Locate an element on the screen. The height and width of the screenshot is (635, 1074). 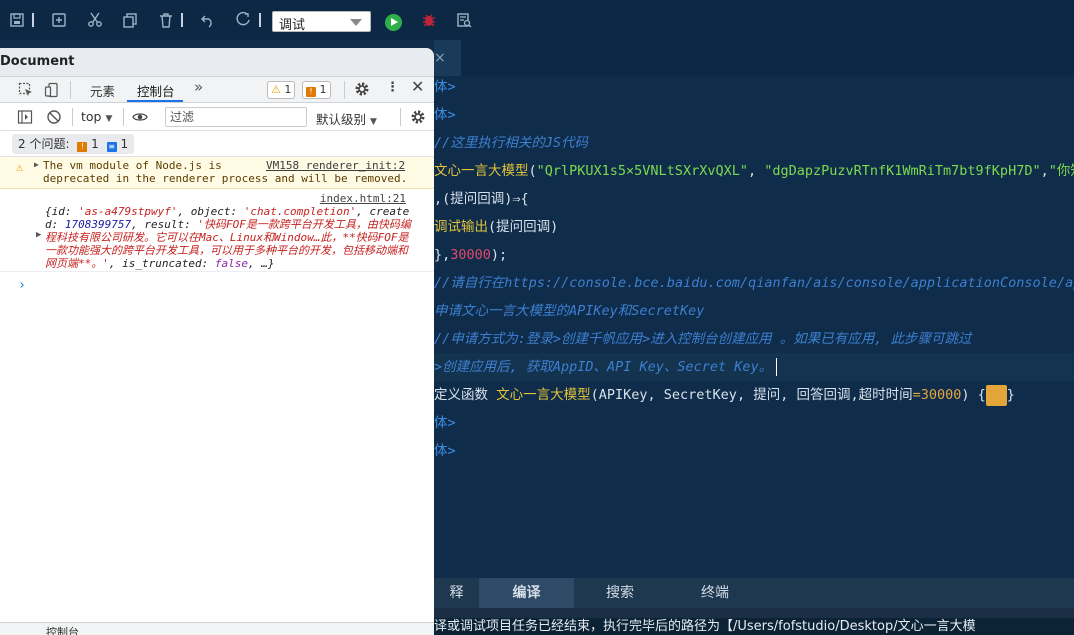
run-mode-select: 调试 is located at coordinates (321, 22).